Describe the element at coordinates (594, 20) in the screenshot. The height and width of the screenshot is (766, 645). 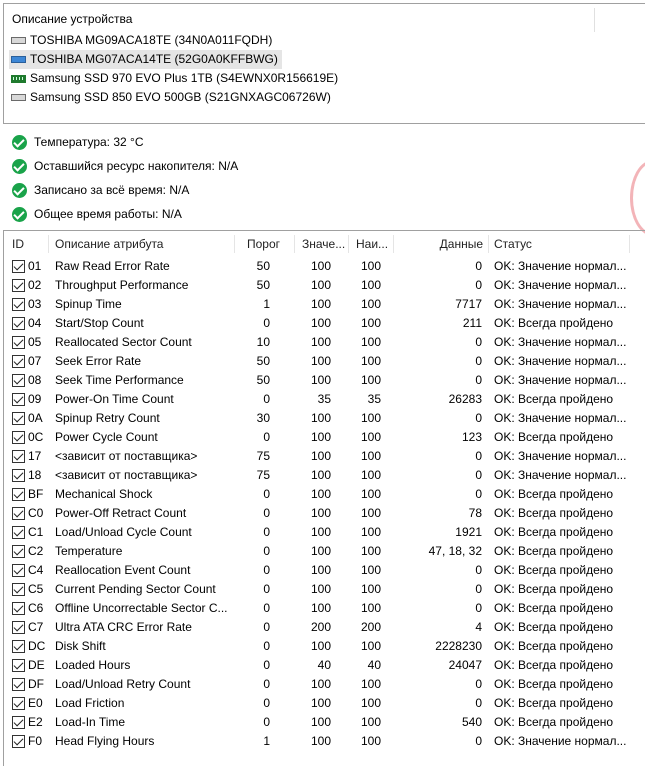
I see `header-divider` at that location.